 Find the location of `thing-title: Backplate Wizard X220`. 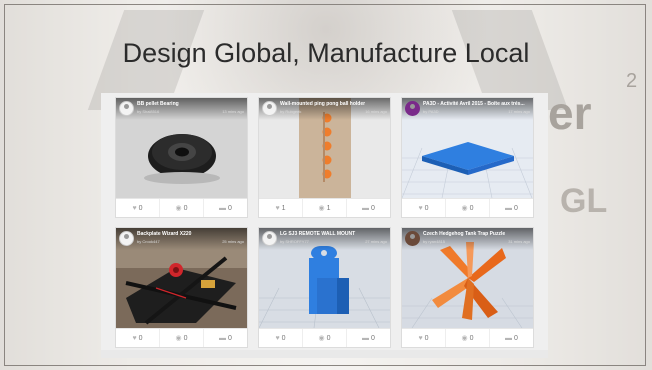

thing-title: Backplate Wizard X220 is located at coordinates (191, 234).